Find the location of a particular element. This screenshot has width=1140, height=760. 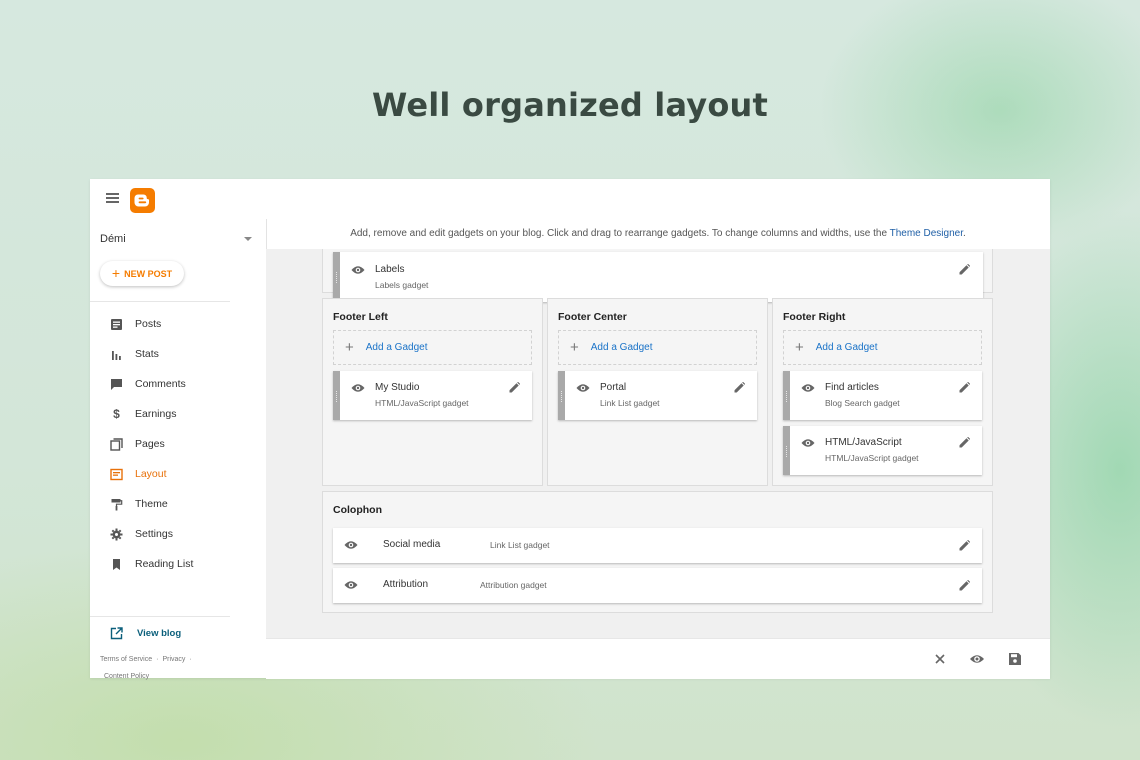

sidebar-item-layout: Layout is located at coordinates (178, 474).